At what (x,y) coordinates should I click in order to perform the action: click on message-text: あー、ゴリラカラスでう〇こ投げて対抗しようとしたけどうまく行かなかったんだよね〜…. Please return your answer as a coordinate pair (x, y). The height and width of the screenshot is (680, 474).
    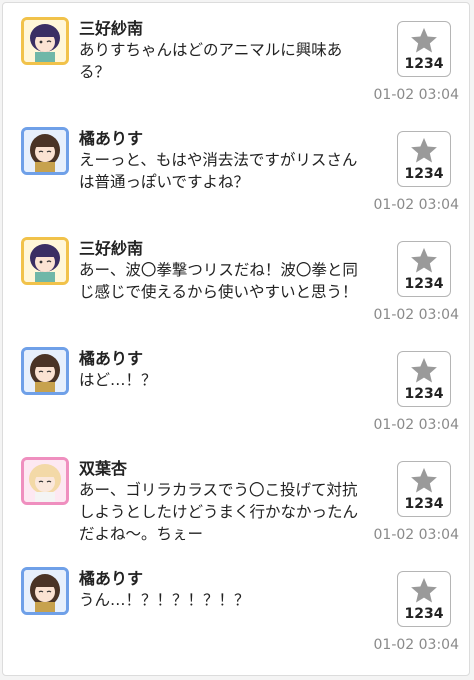
    Looking at the image, I should click on (219, 512).